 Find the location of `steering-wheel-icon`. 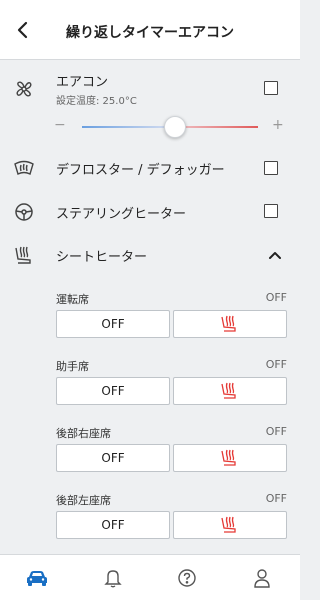

steering-wheel-icon is located at coordinates (24, 212).